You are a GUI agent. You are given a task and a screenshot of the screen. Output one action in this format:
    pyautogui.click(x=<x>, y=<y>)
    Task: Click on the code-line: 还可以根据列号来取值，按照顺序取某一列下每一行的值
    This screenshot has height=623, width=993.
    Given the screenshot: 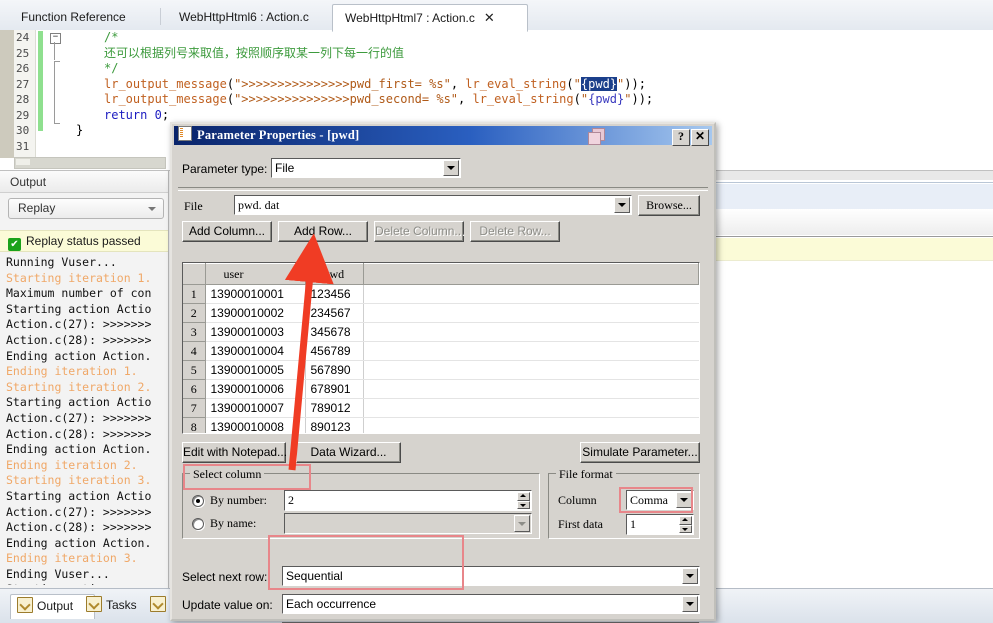 What is the action you would take?
    pyautogui.click(x=527, y=54)
    